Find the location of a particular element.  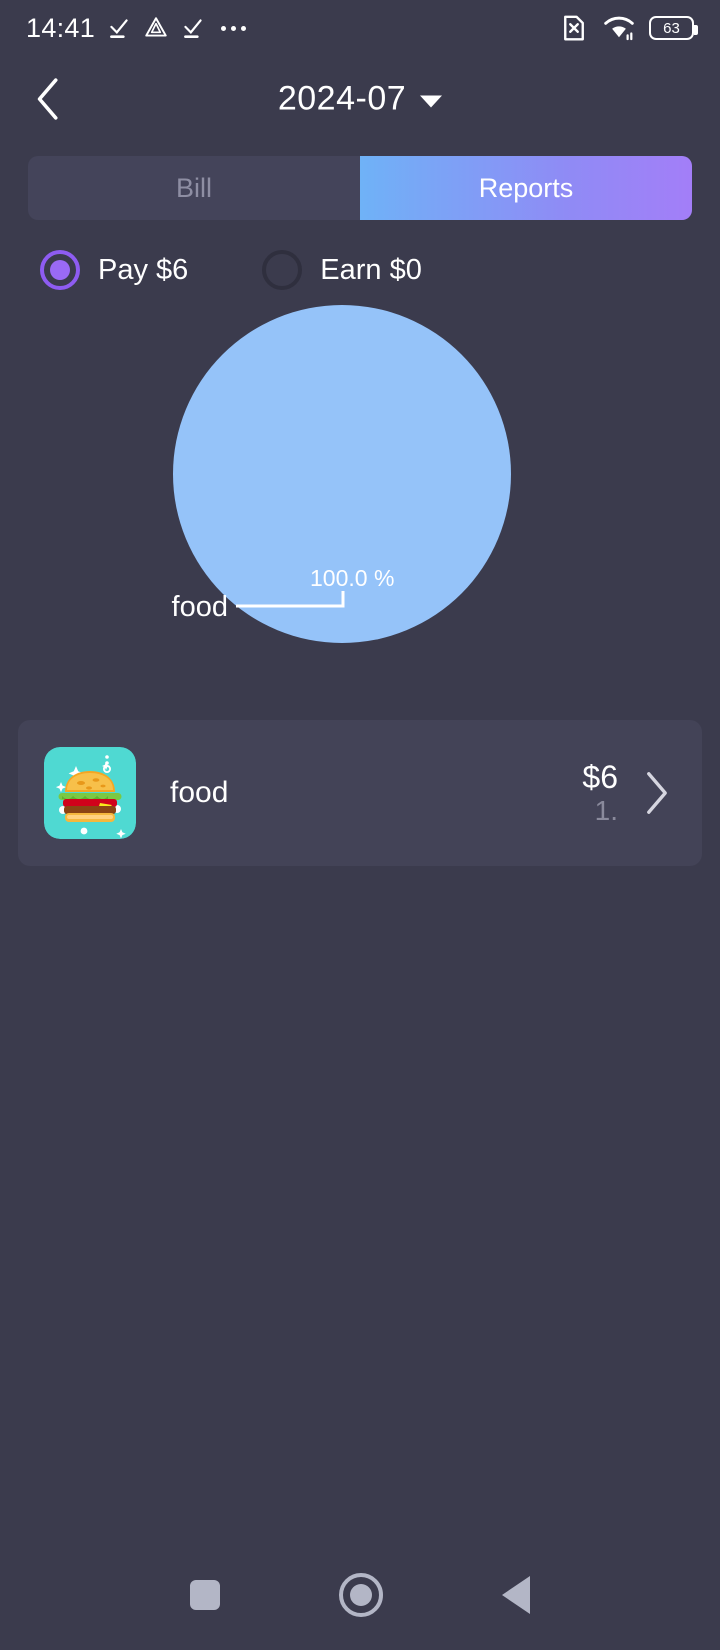

radio-earn: Earn $0 is located at coordinates (342, 270).